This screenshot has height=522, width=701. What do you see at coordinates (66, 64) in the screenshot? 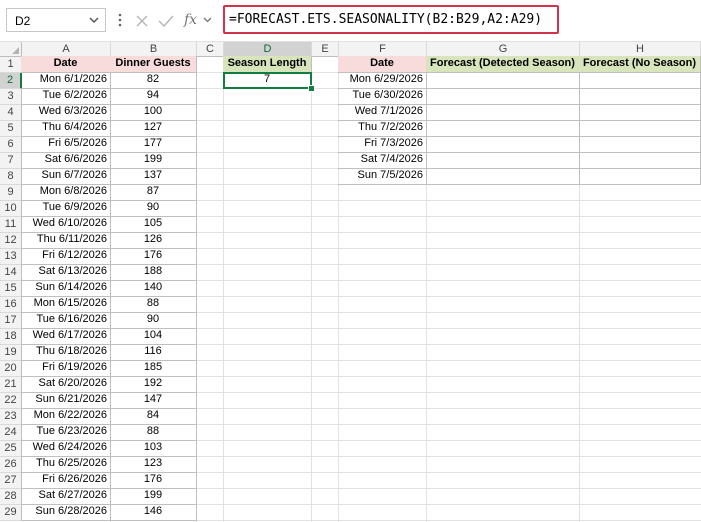
I see `header-cell-date: Date` at bounding box center [66, 64].